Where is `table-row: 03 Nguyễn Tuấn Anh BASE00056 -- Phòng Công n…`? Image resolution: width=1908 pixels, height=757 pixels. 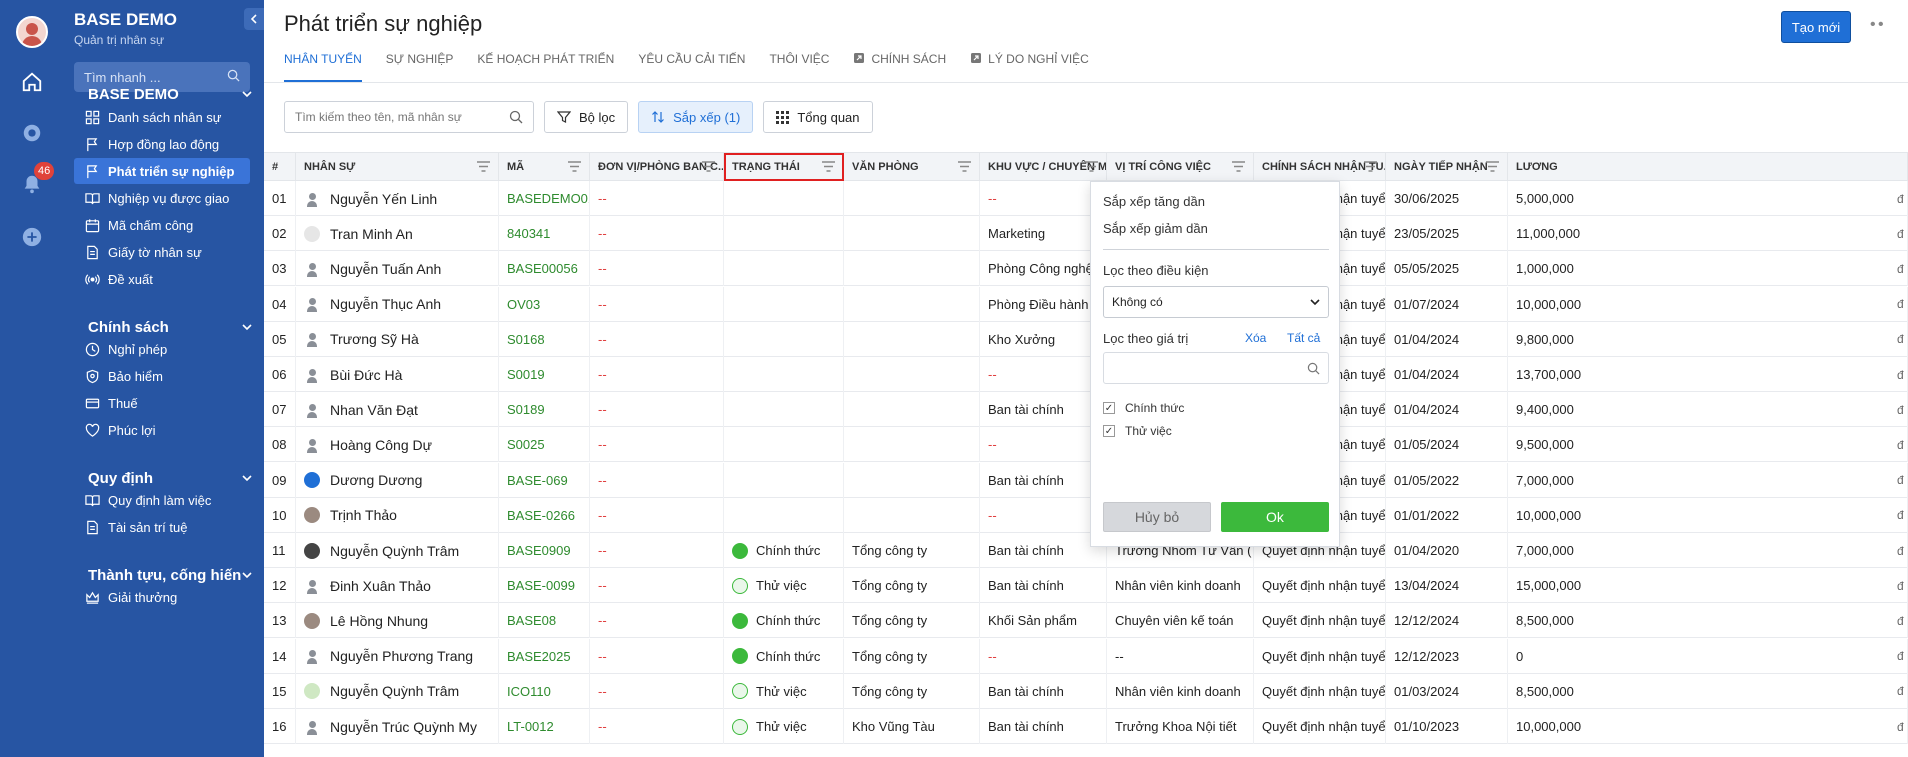
table-row: 03 Nguyễn Tuấn Anh BASE00056 -- Phòng Công n… is located at coordinates (1086, 269).